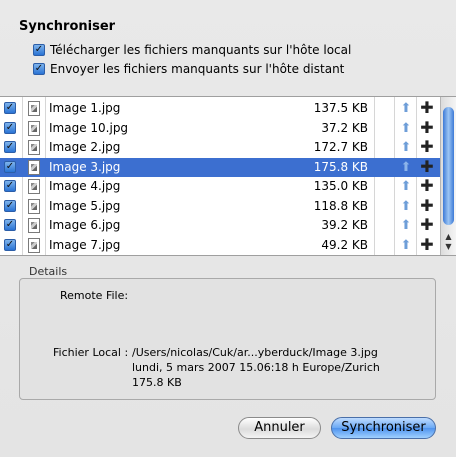 Image resolution: width=456 pixels, height=457 pixels. Describe the element at coordinates (344, 127) in the screenshot. I see `file-size: 37.2 KB` at that location.